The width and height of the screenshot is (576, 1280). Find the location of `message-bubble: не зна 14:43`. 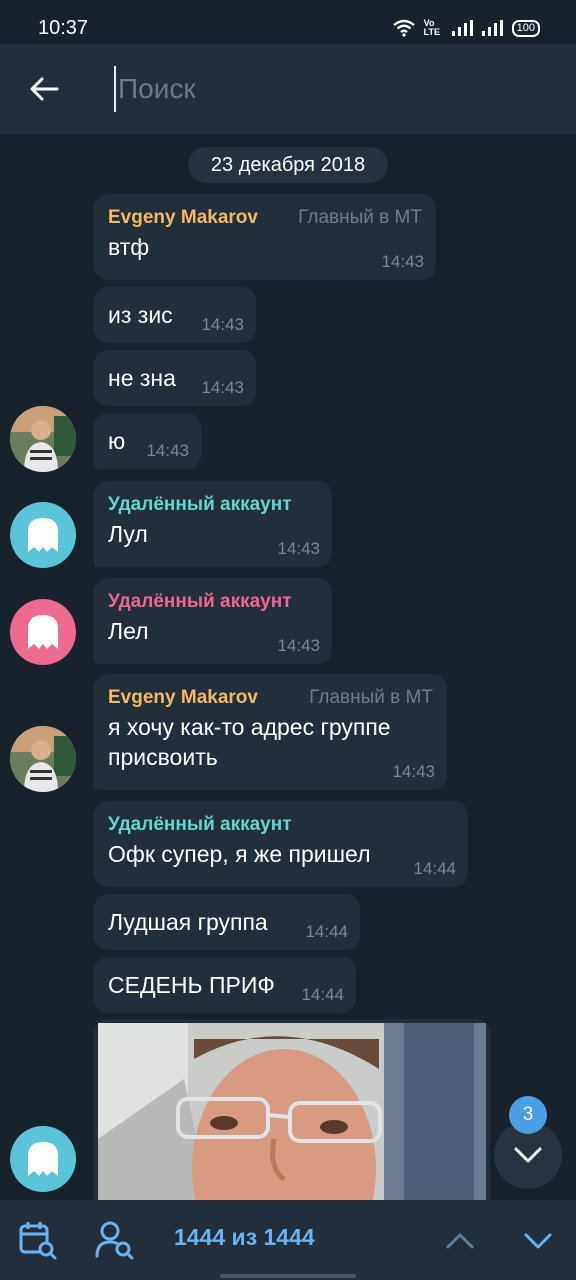

message-bubble: не зна 14:43 is located at coordinates (175, 378).